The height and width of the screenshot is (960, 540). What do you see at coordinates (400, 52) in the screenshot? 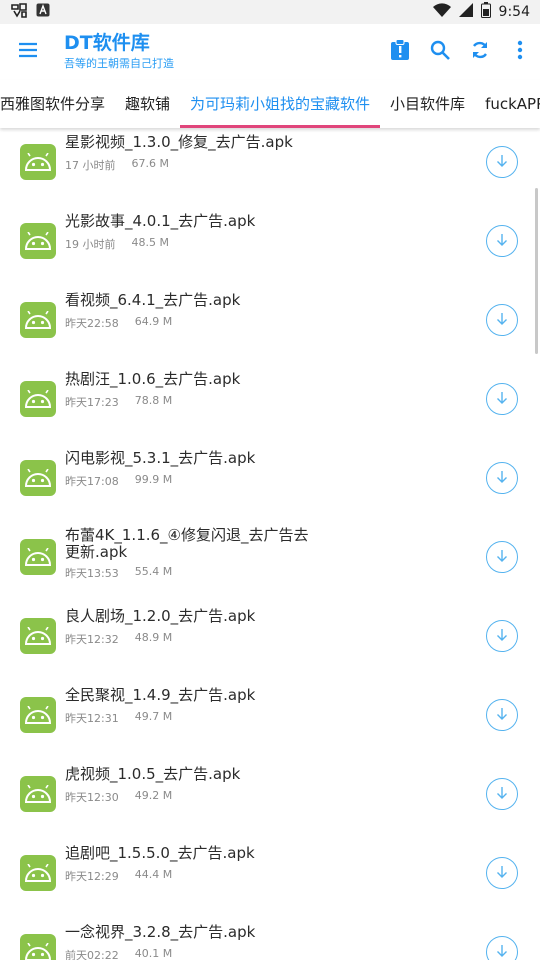
I see `clipboard-alert-button` at bounding box center [400, 52].